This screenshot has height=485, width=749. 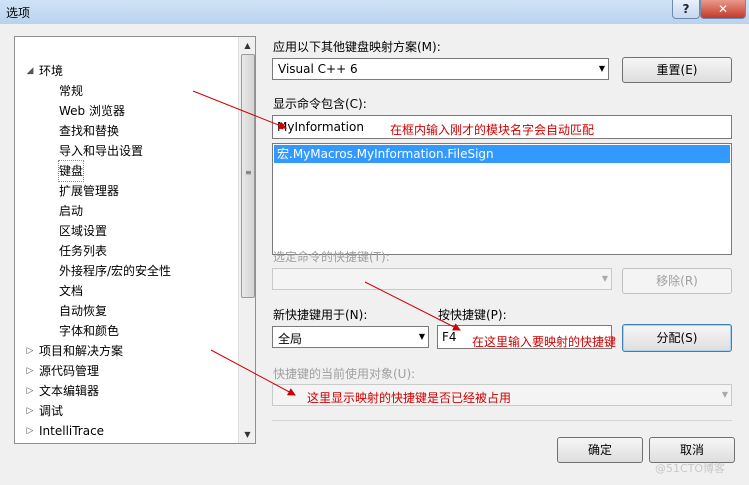 I want to click on arrow-to-usage, so click(x=253, y=372).